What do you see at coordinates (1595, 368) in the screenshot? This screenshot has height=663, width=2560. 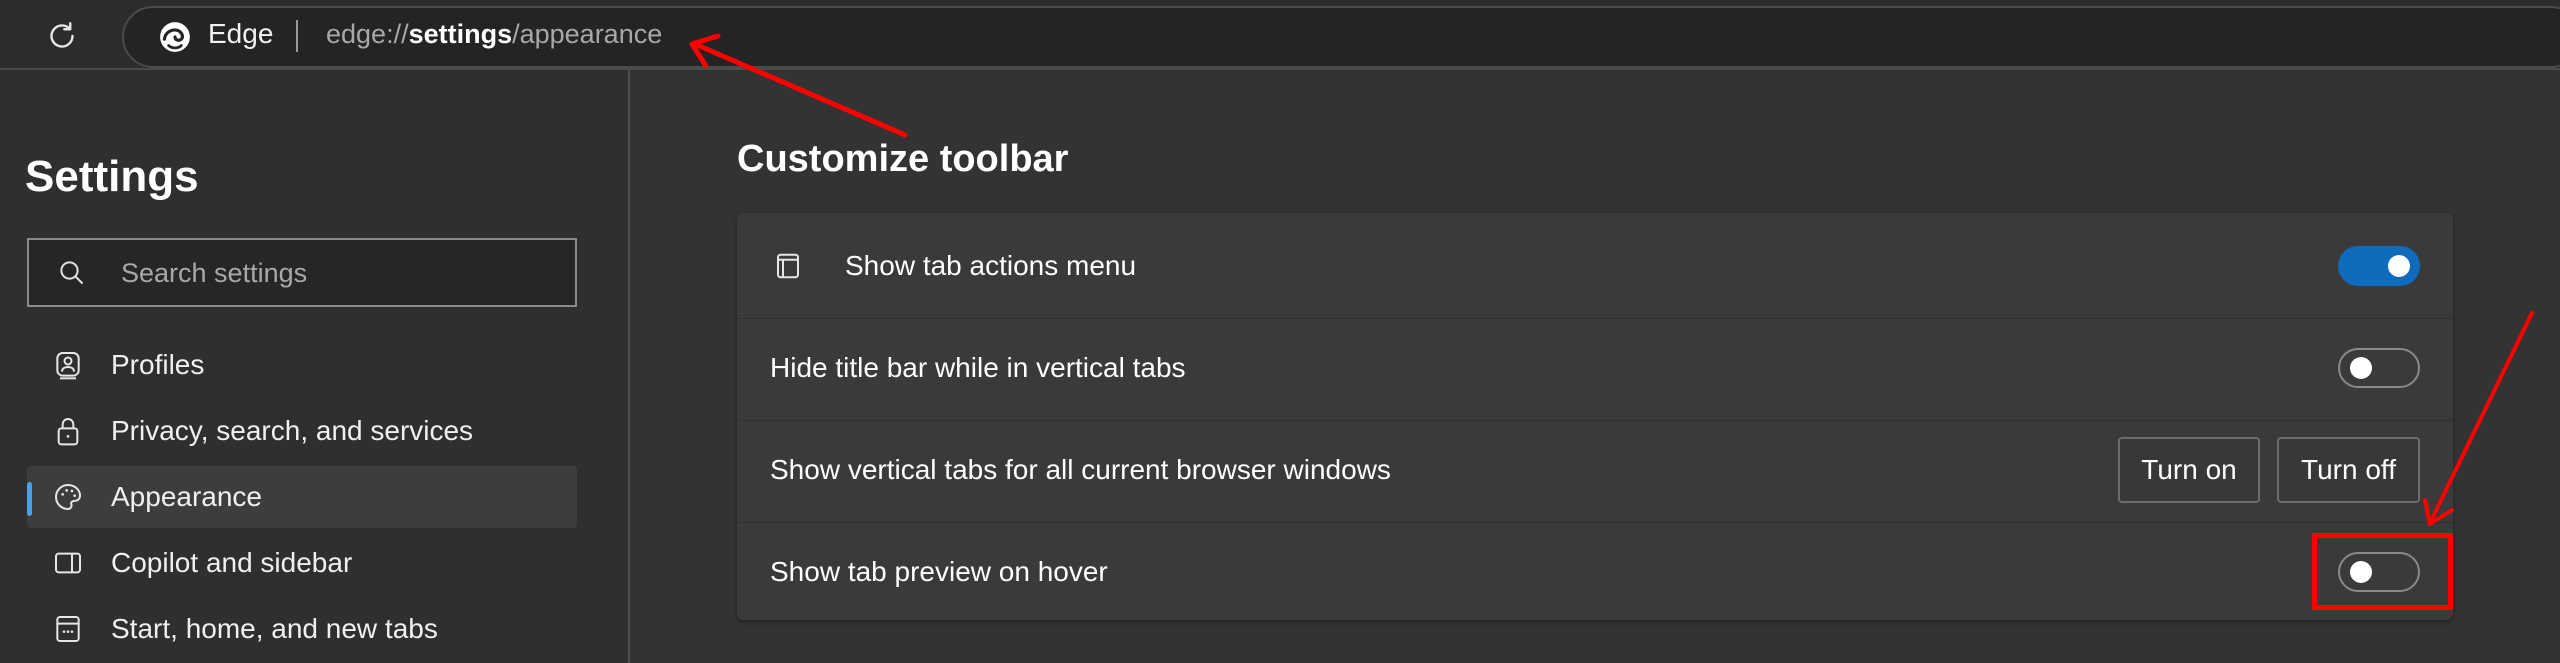 I see `setting-row-hide-title-bar: Hide title bar while in vertical tabs` at bounding box center [1595, 368].